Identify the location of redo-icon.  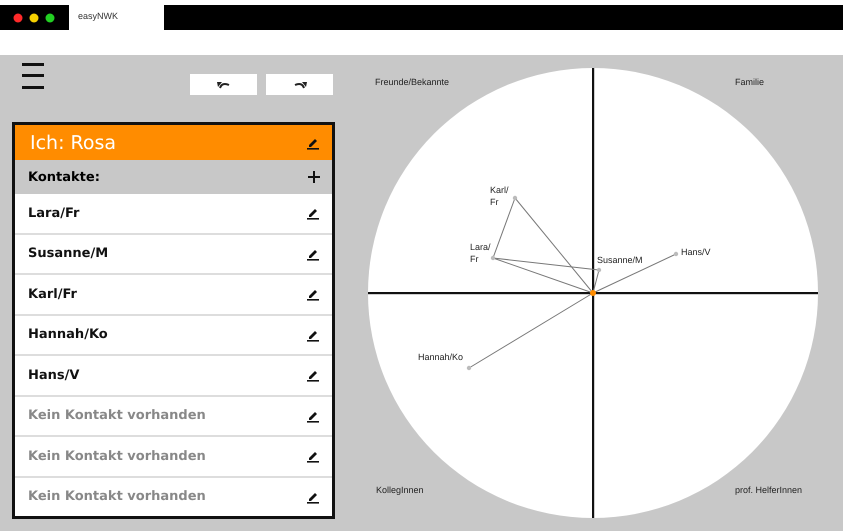
(299, 84).